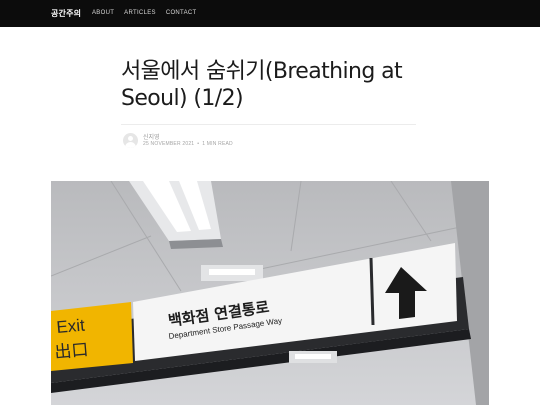  Describe the element at coordinates (232, 273) in the screenshot. I see `small-ceiling-light` at that location.